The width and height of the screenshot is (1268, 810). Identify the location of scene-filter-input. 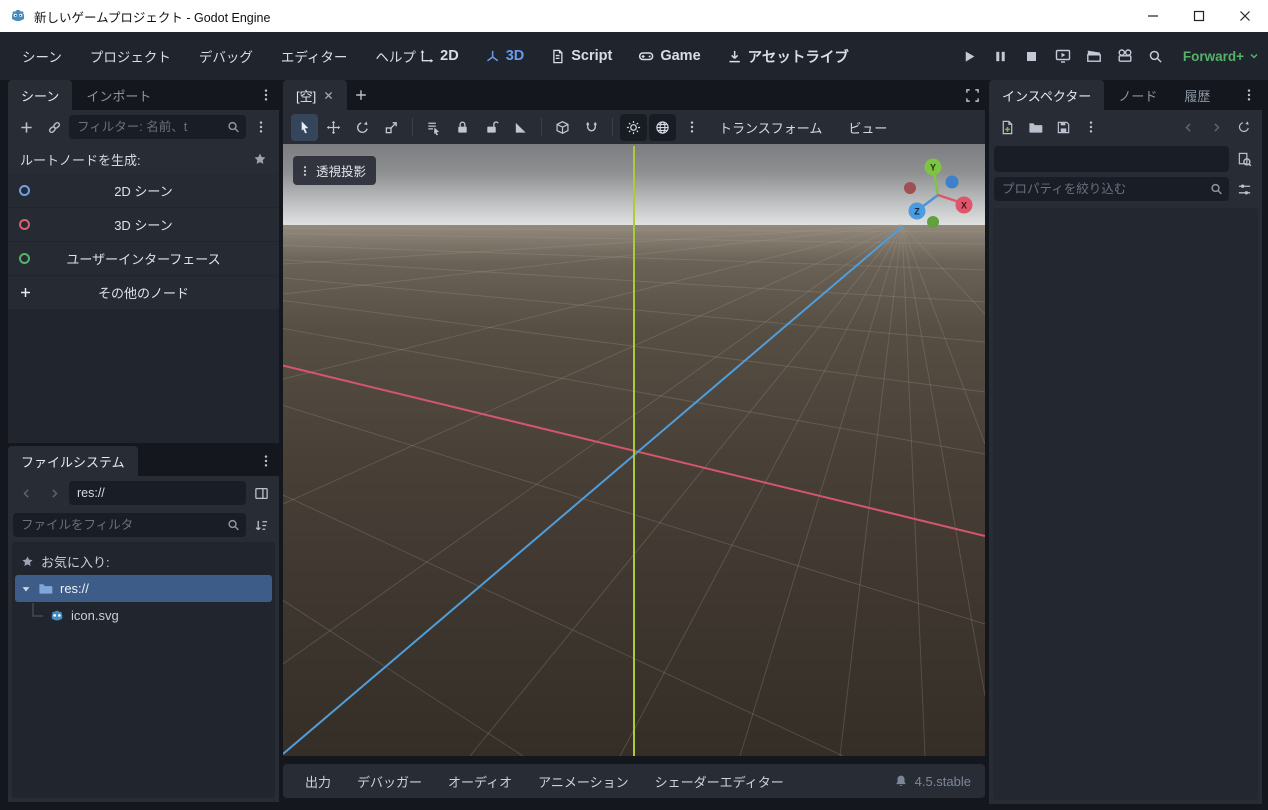
(157, 127).